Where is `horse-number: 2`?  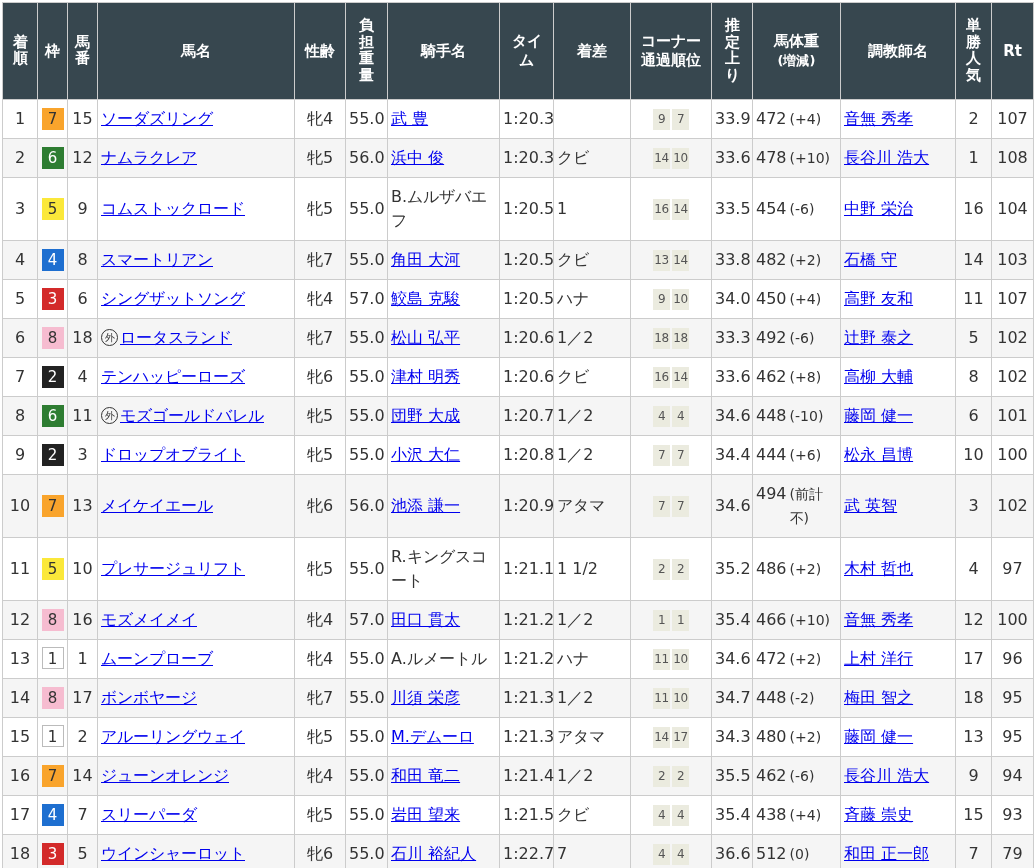 horse-number: 2 is located at coordinates (82, 737).